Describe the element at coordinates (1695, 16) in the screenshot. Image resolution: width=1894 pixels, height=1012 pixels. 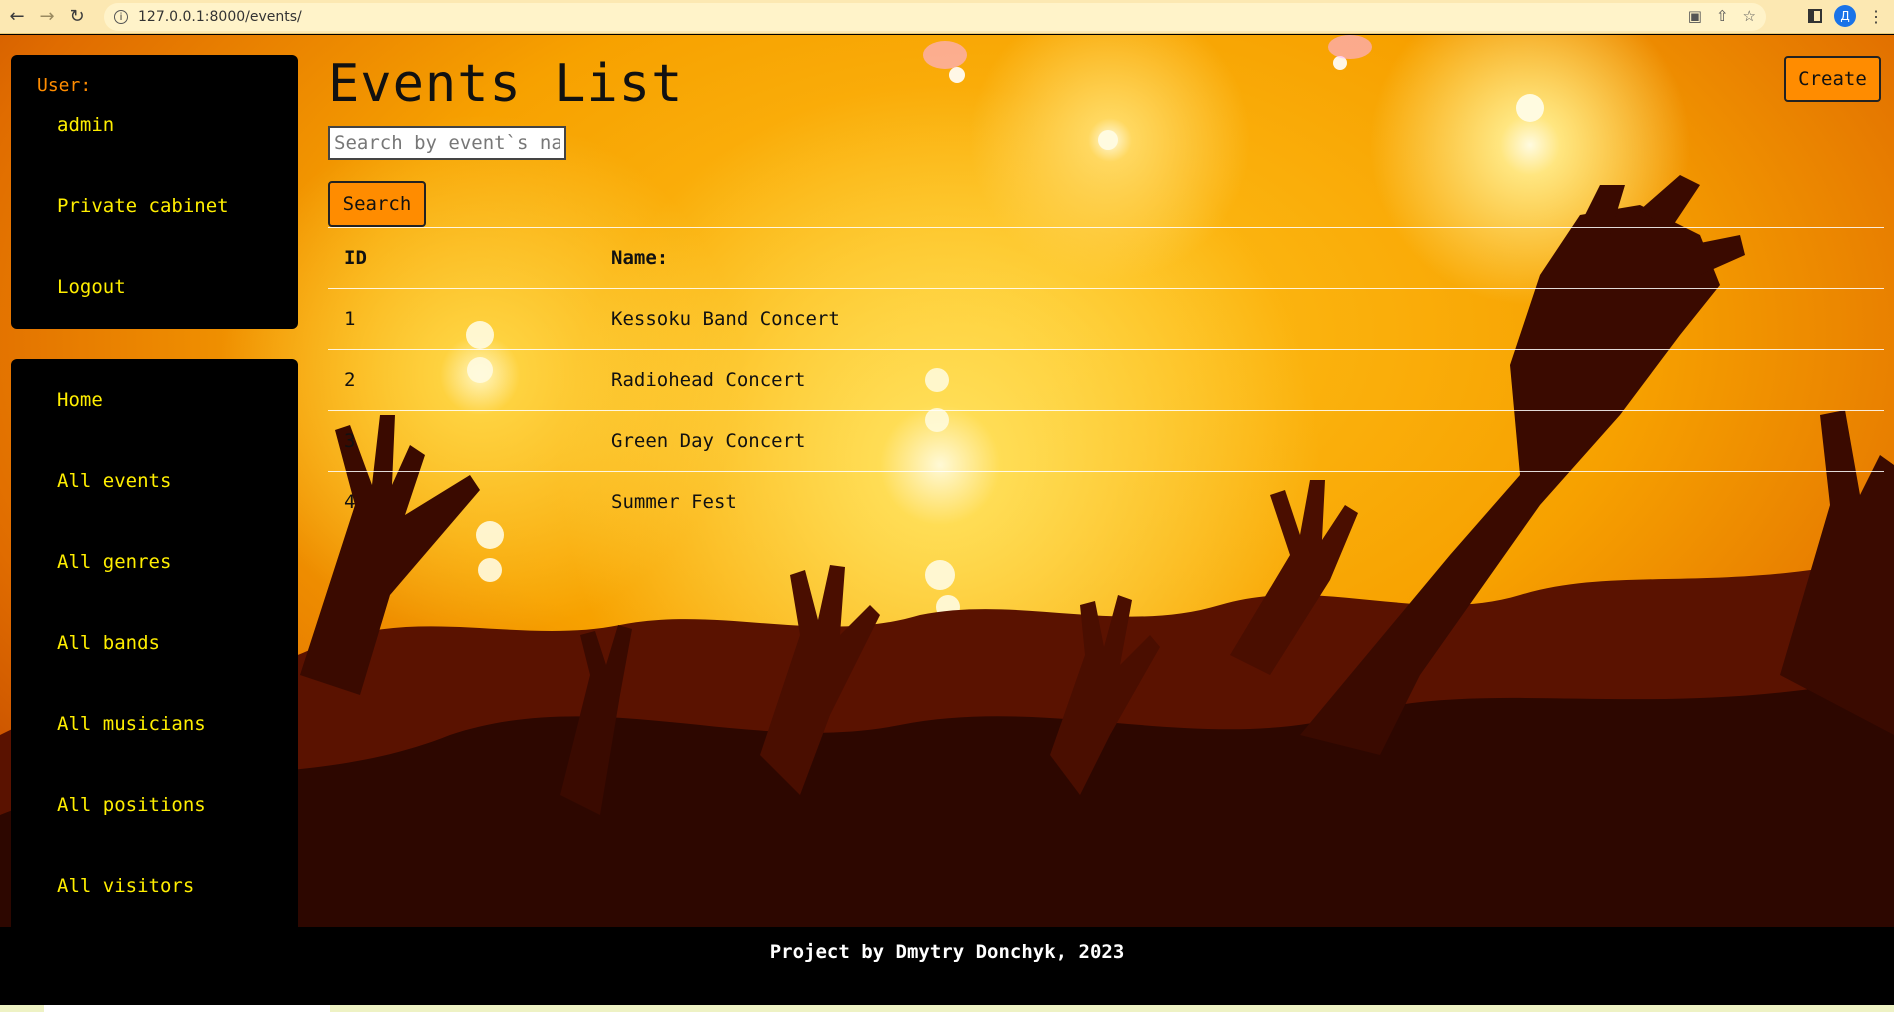
I see `translate-icon: ▣` at that location.